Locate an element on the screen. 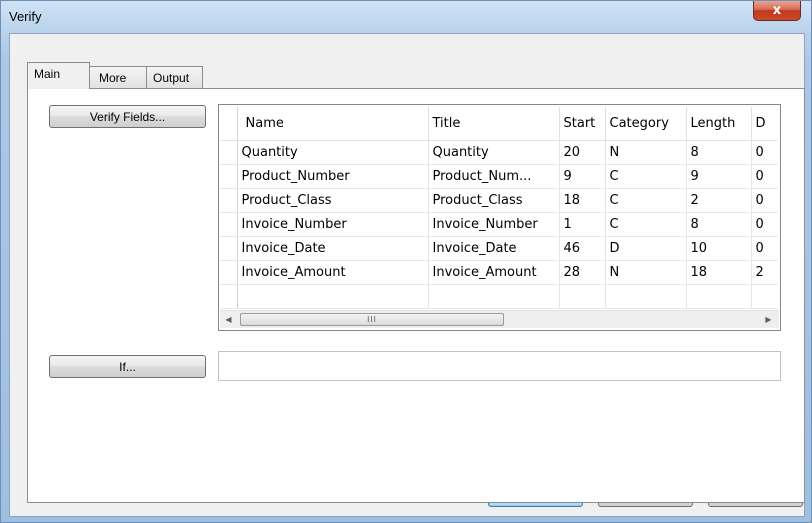 The image size is (812, 523). table-row: Product_Class Product_Class 18 C 2 0 is located at coordinates (499, 200).